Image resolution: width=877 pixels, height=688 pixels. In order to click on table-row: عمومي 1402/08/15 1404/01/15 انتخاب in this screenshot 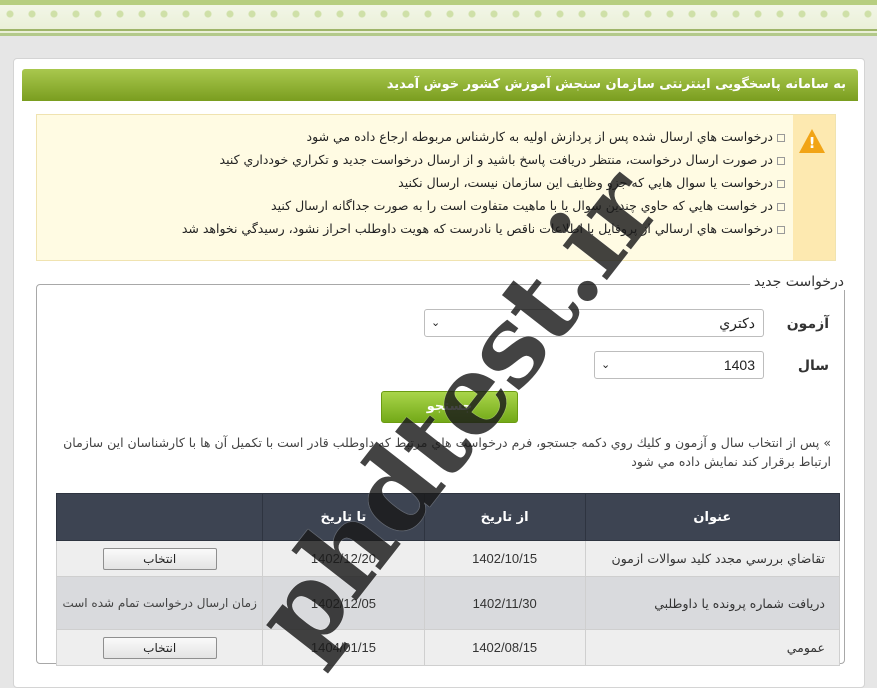, I will do `click(448, 647)`.